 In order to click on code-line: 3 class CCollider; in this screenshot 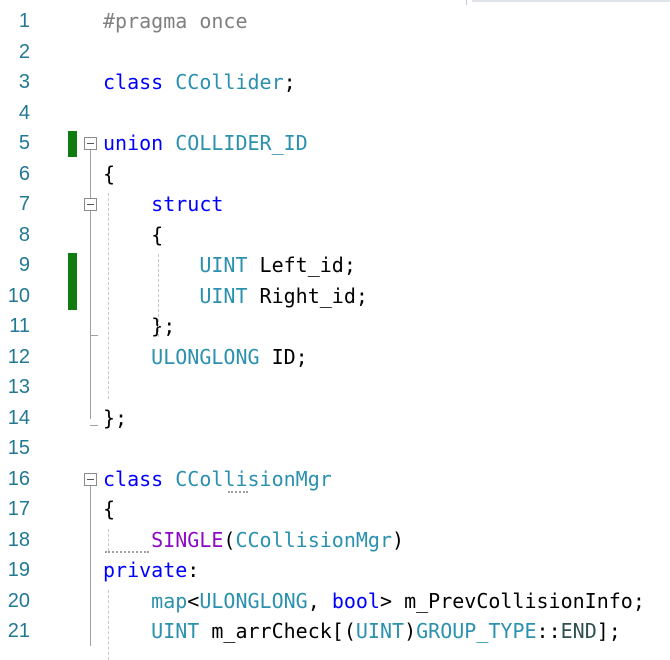, I will do `click(335, 82)`.